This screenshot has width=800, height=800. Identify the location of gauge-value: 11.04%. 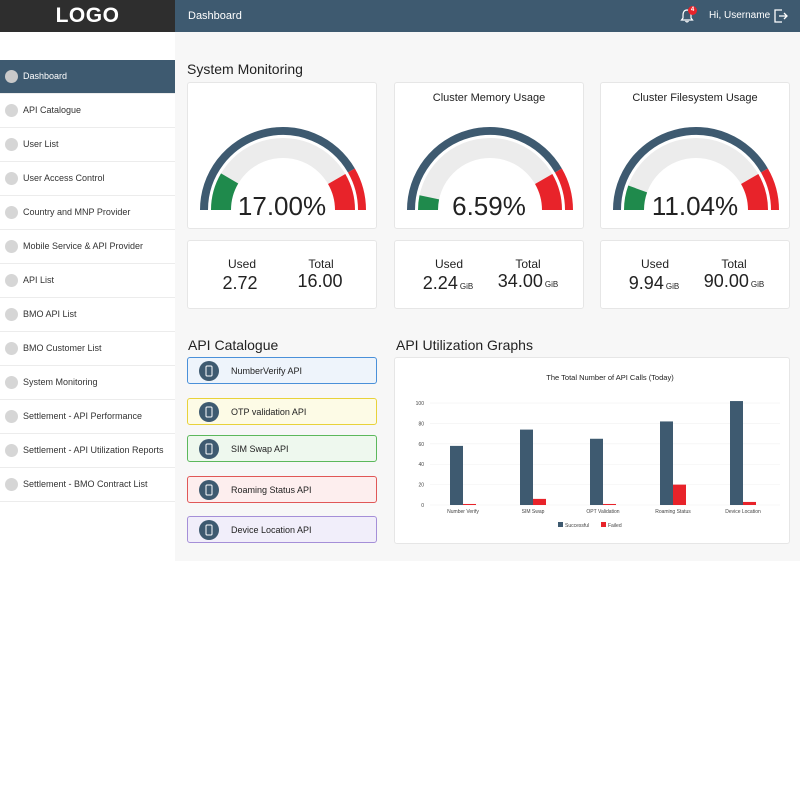
(695, 206).